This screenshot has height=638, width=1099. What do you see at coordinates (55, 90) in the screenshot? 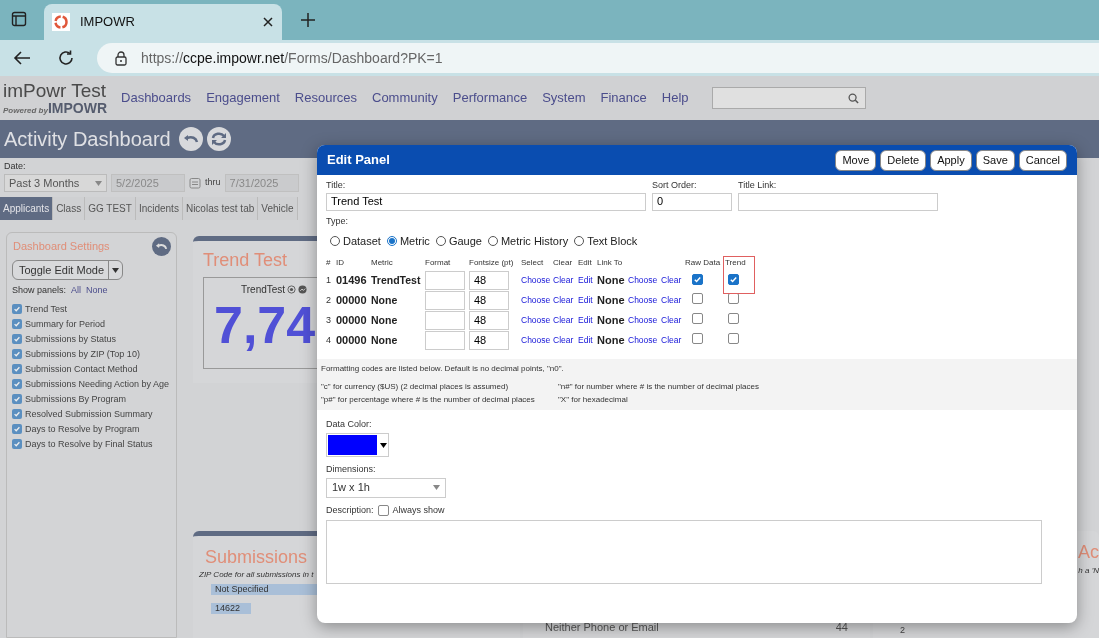
I see `logo-title: imPowr Test` at bounding box center [55, 90].